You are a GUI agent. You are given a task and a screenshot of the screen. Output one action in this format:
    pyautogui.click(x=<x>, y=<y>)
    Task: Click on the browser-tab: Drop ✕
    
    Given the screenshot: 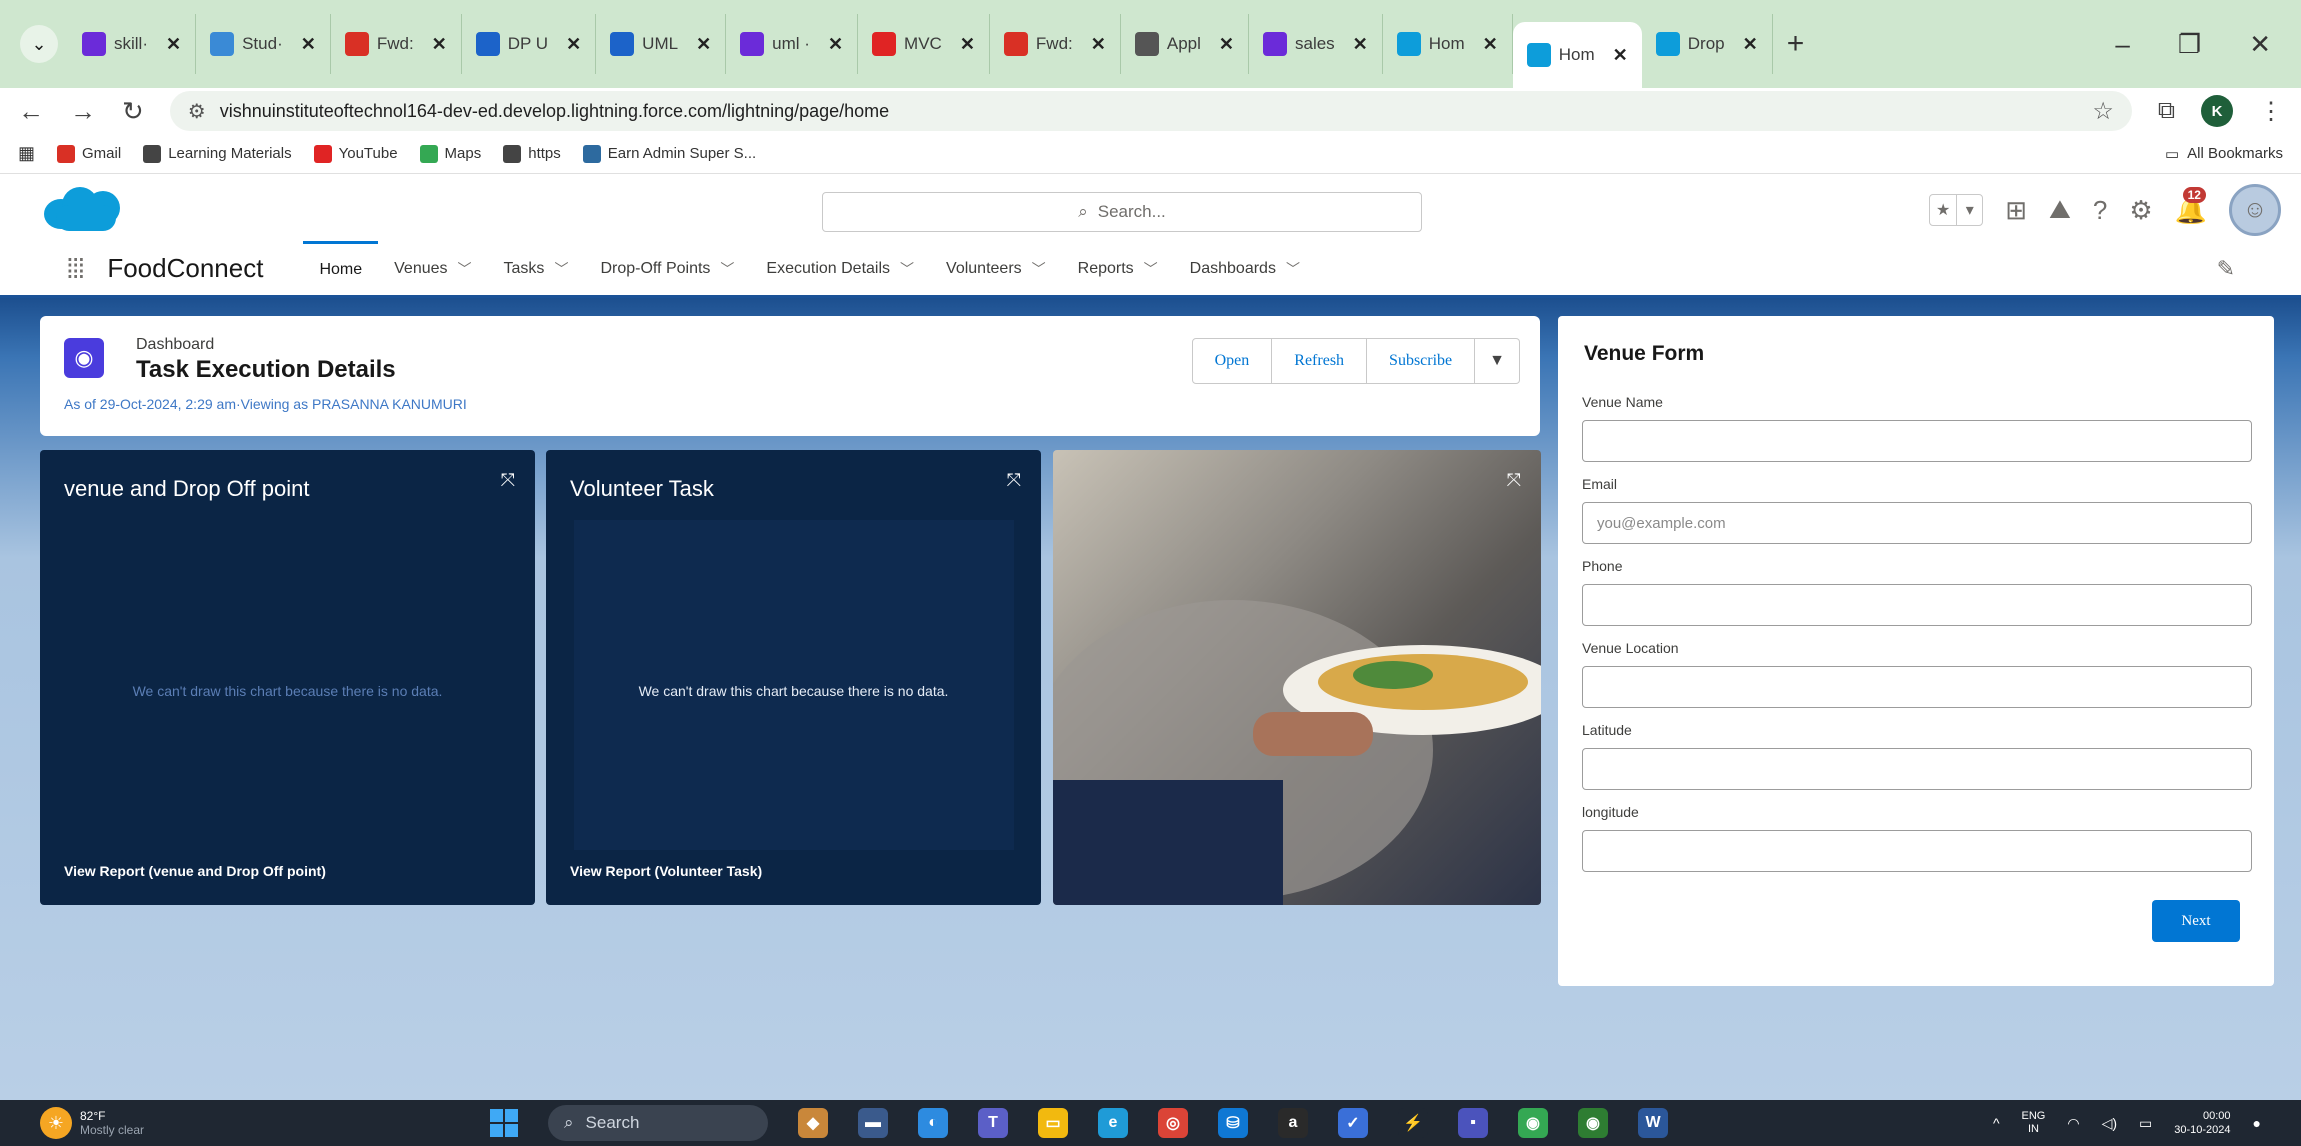 What is the action you would take?
    pyautogui.click(x=1707, y=44)
    